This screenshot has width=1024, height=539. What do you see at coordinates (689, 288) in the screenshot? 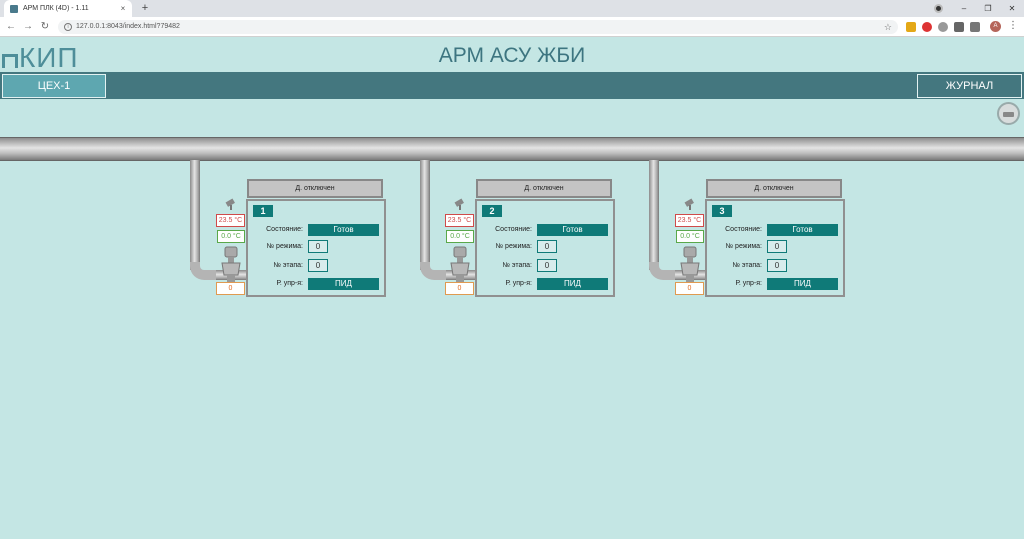
I see `unit-3-output-value: 0` at bounding box center [689, 288].